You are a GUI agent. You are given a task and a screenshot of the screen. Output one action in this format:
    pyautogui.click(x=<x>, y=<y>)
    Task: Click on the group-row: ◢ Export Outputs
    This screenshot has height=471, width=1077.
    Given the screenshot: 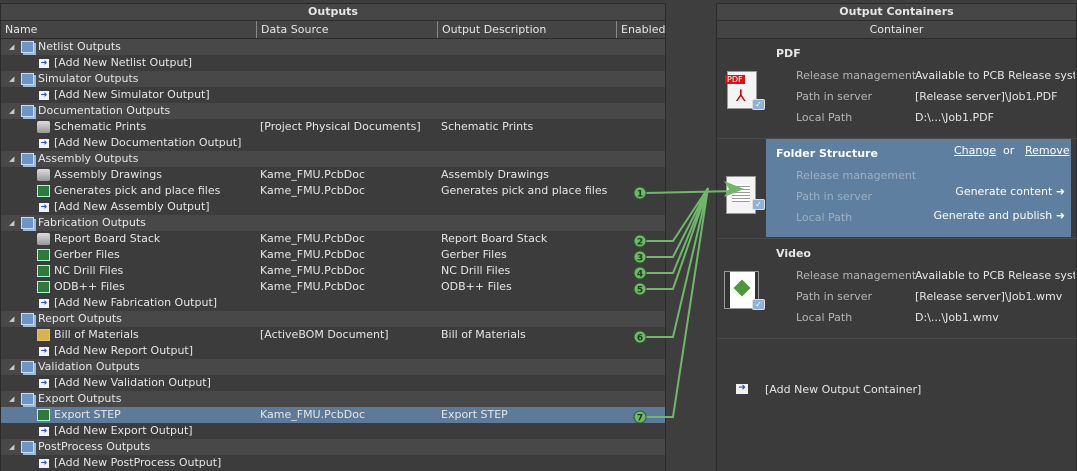 What is the action you would take?
    pyautogui.click(x=333, y=399)
    